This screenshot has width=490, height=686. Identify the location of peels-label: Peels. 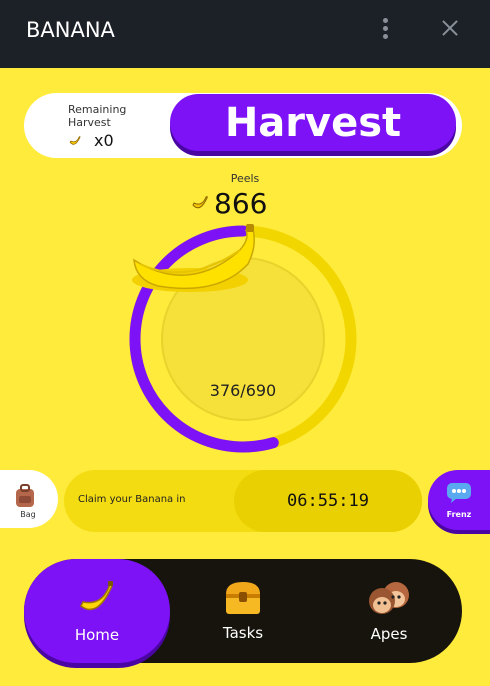
(245, 178).